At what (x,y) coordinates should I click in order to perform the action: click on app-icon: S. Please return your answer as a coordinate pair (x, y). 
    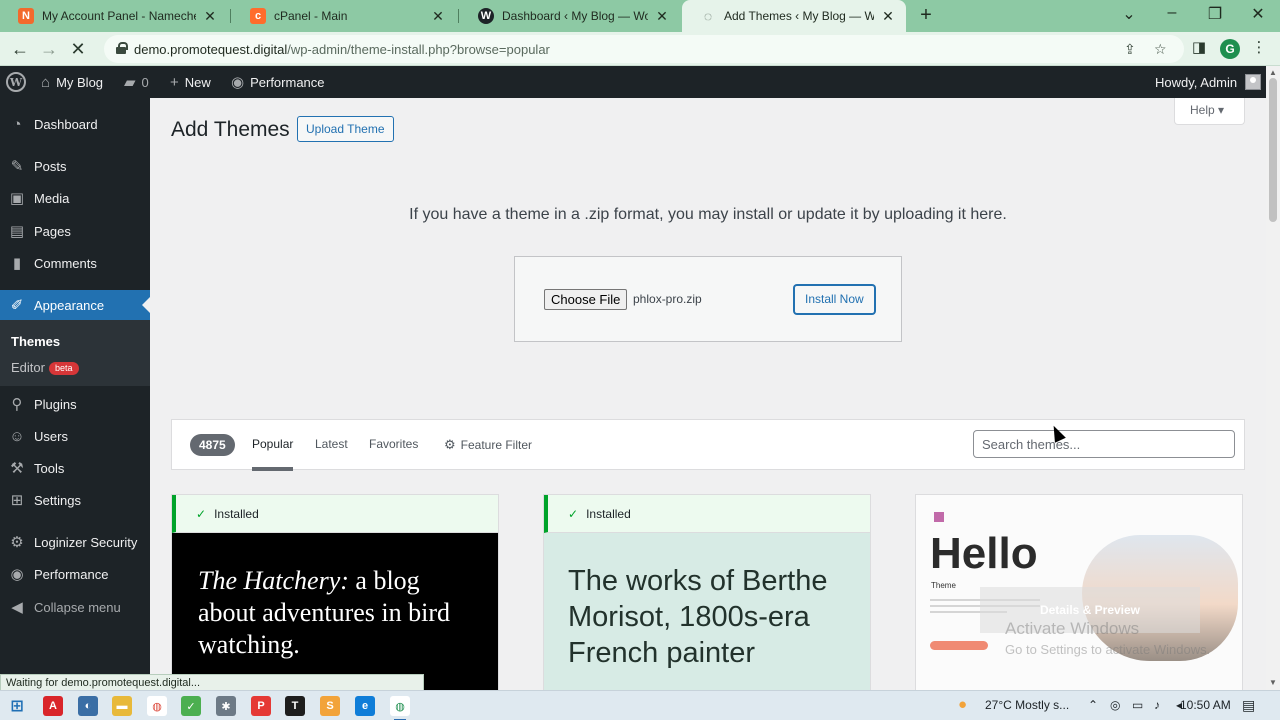
    Looking at the image, I should click on (330, 706).